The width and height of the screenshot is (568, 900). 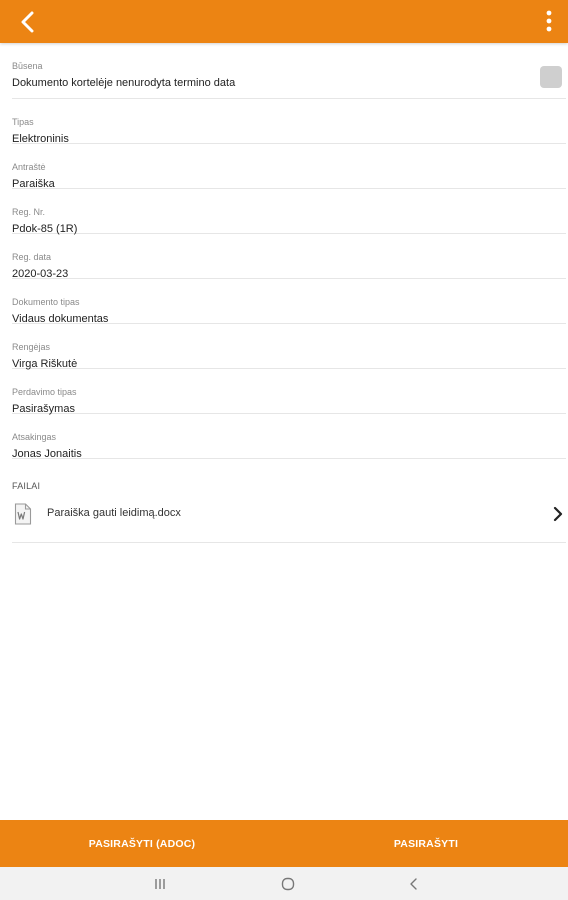 What do you see at coordinates (29, 167) in the screenshot?
I see `field-label: Antraštė` at bounding box center [29, 167].